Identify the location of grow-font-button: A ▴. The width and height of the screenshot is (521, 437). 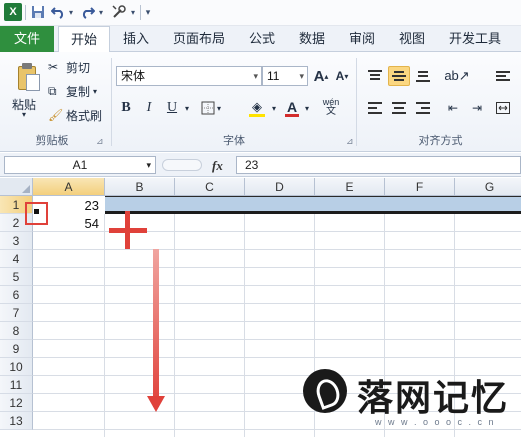
(321, 76).